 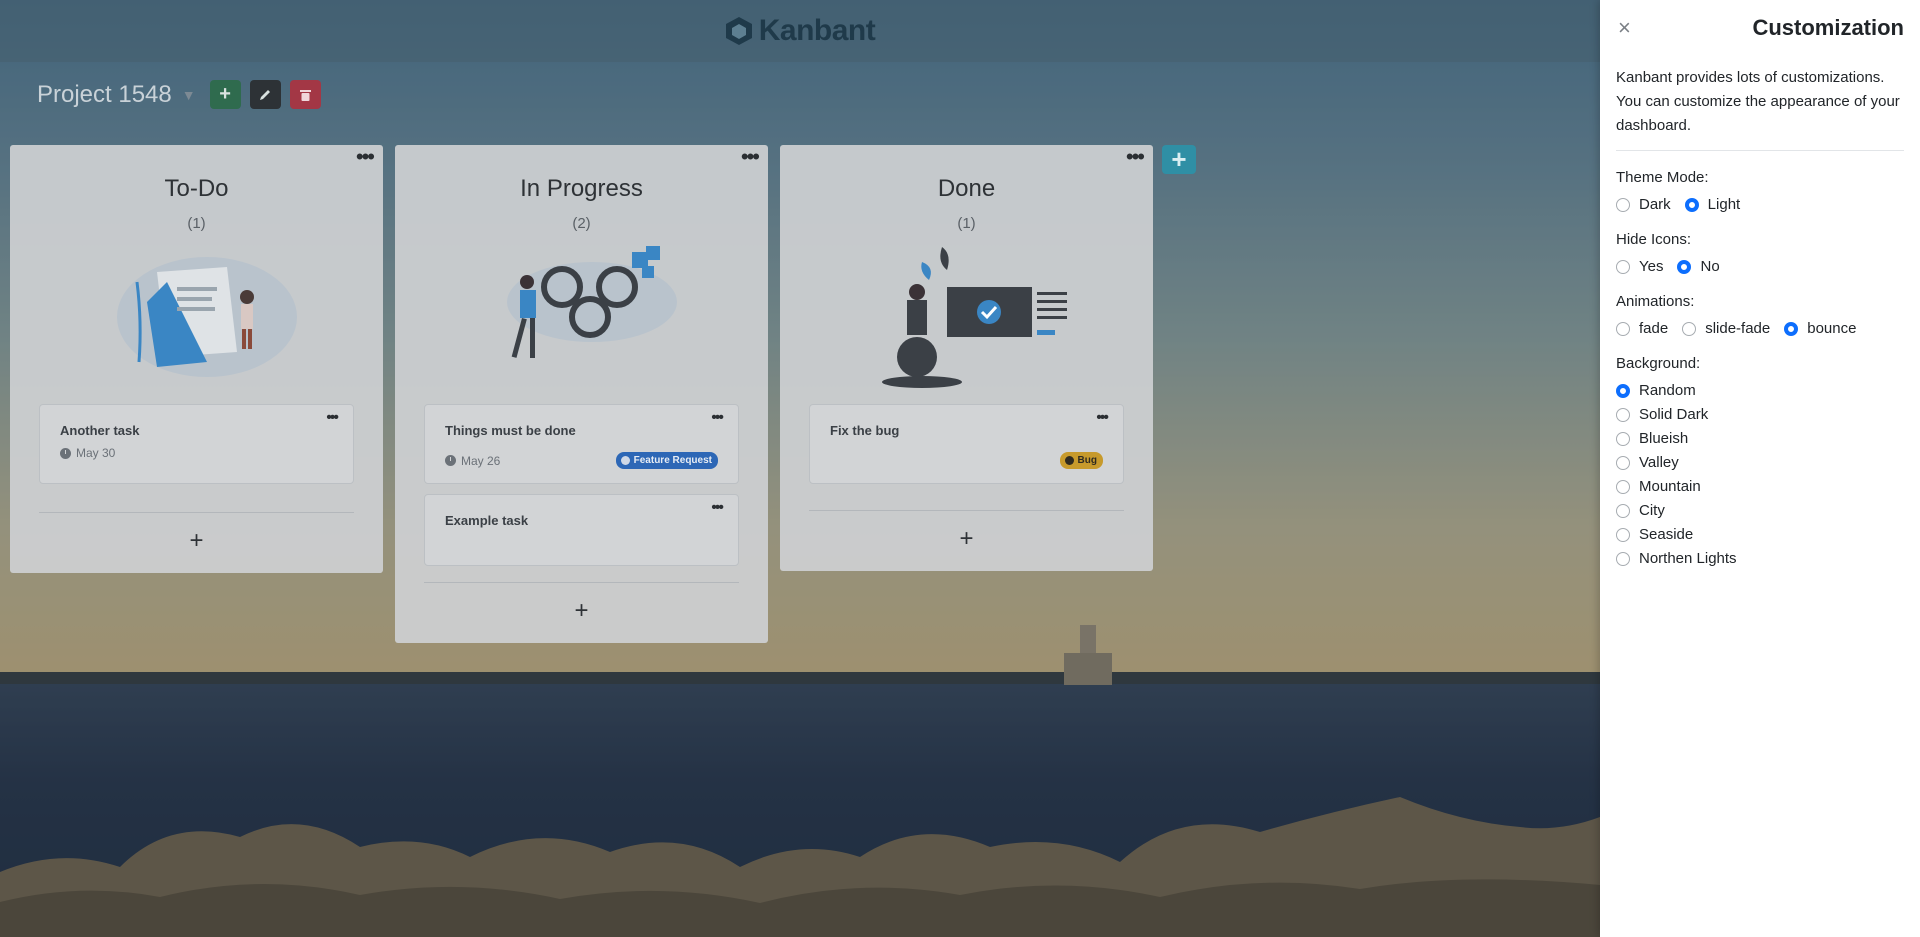 I want to click on card-meta: May 26 Feature Request, so click(x=581, y=460).